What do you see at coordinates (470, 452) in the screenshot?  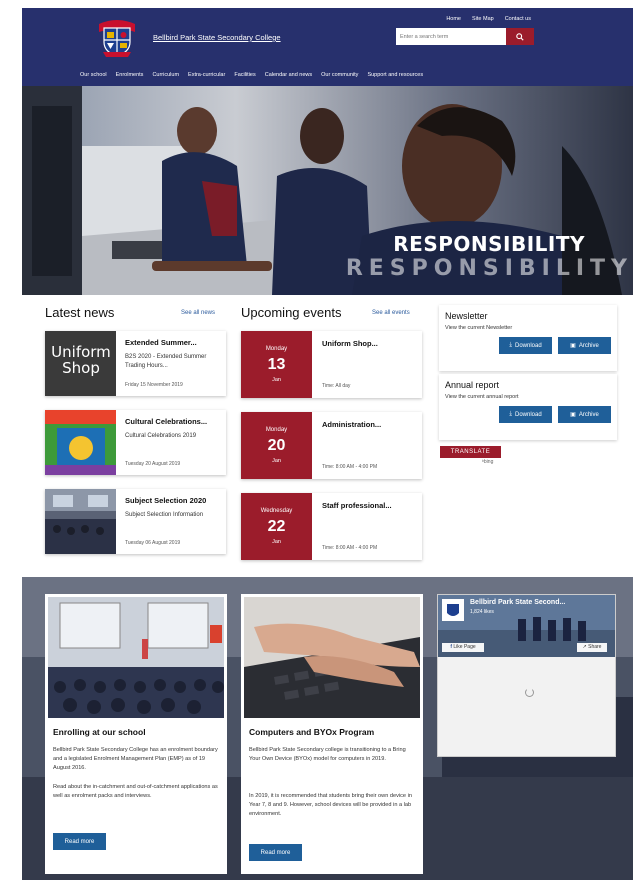 I see `translate-button: TRANSLATE` at bounding box center [470, 452].